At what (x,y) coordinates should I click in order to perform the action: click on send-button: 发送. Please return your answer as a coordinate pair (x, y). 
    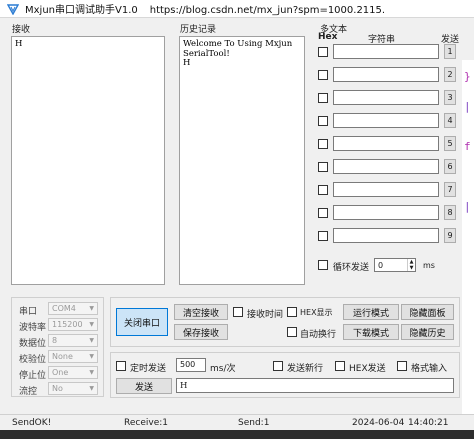
    Looking at the image, I should click on (144, 386).